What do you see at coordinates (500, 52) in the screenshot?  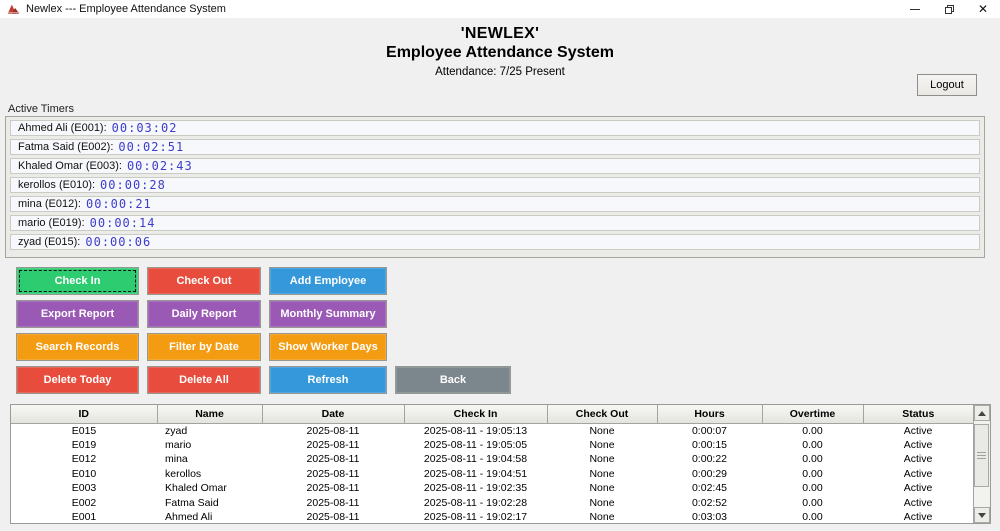 I see `page-title: Employee Attendance System` at bounding box center [500, 52].